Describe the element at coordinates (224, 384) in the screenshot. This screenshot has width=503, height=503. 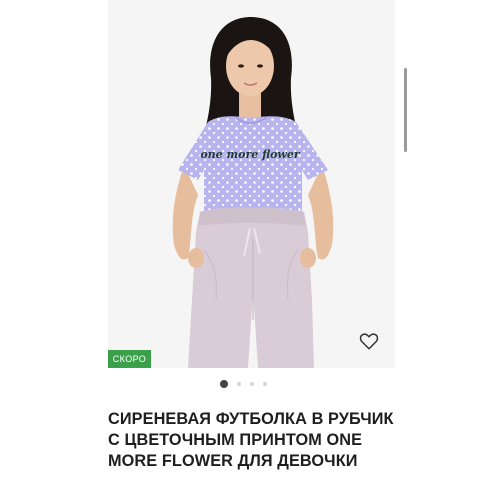
I see `pagination-dot-active` at that location.